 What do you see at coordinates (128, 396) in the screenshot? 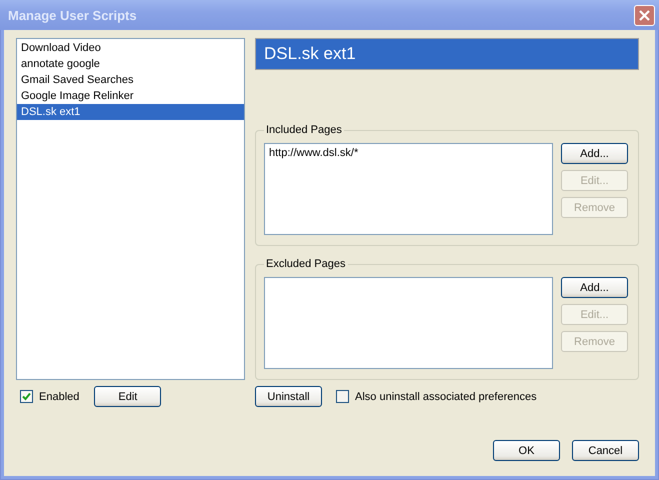
I see `edit-button: Edit` at bounding box center [128, 396].